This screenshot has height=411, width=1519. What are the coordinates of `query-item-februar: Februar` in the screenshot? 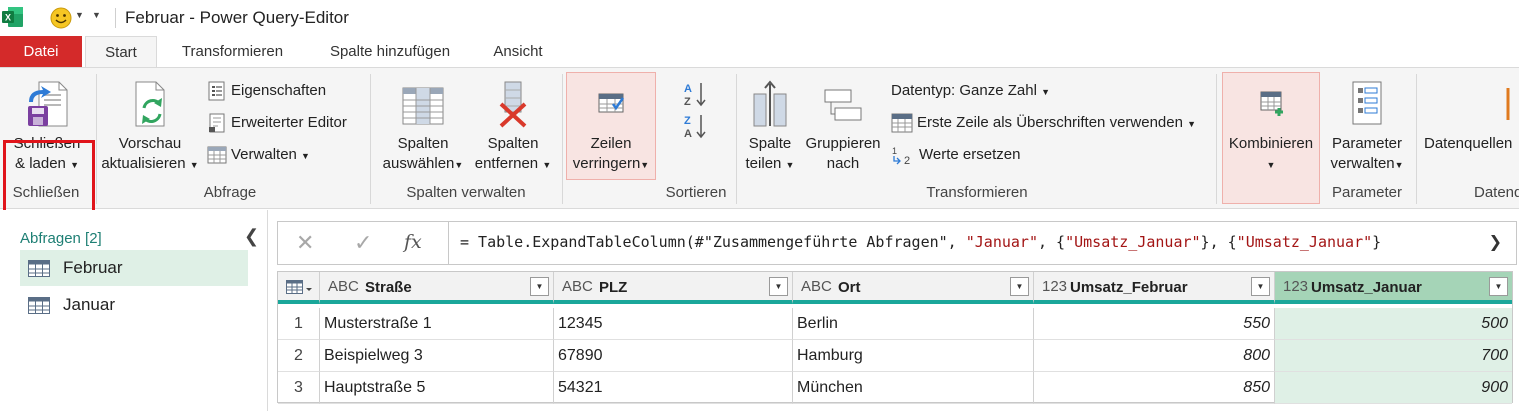 It's located at (134, 268).